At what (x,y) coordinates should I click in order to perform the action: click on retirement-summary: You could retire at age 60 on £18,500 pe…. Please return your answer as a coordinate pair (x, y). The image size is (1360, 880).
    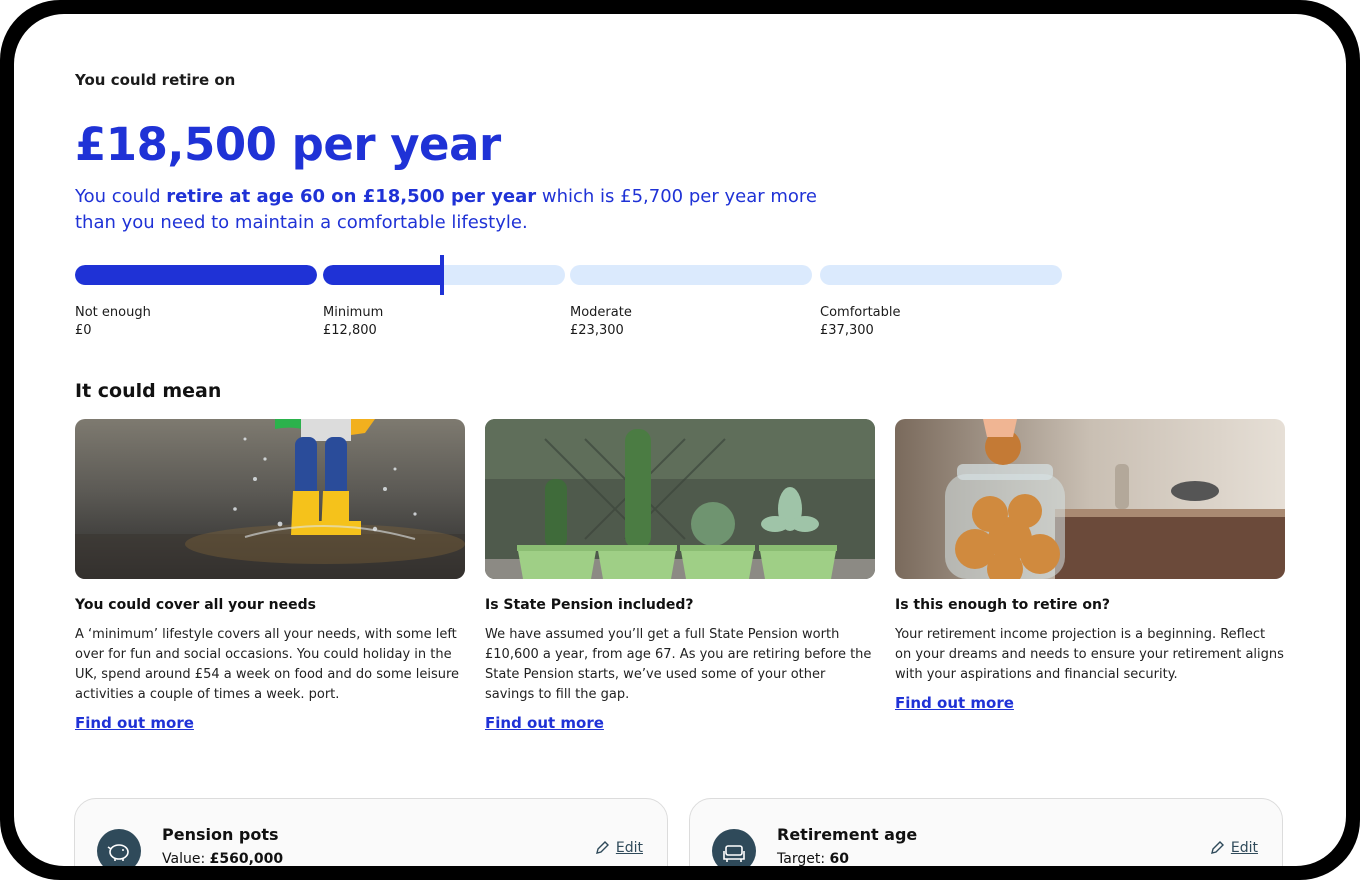
    Looking at the image, I should click on (460, 210).